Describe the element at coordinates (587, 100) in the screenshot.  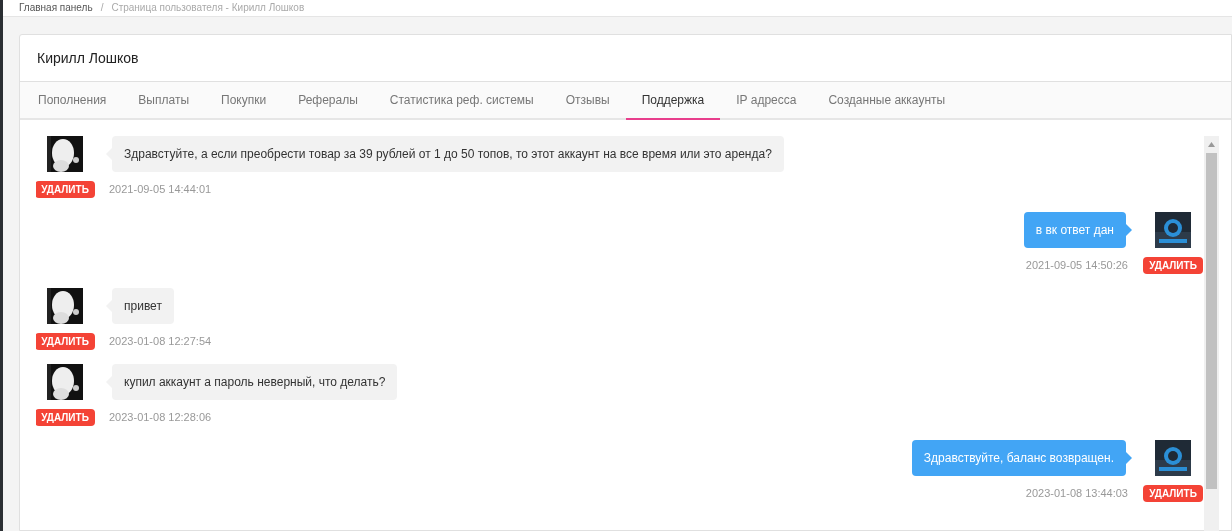
I see `tab: Отзывы` at that location.